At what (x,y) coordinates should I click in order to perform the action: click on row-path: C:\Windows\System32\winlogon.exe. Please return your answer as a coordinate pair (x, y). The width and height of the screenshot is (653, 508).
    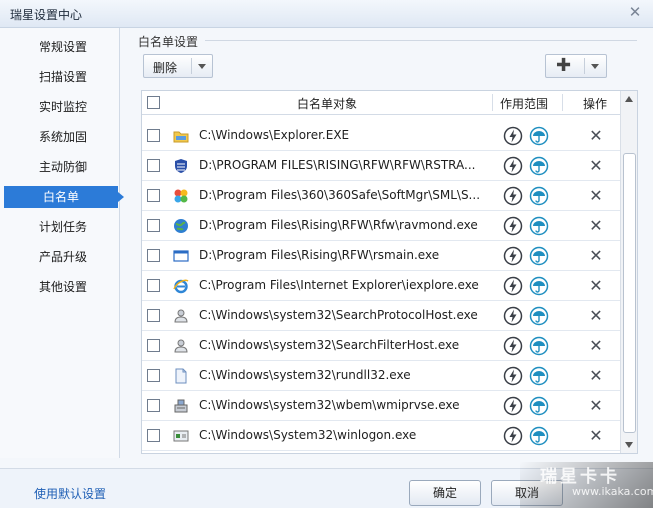
    Looking at the image, I should click on (308, 435).